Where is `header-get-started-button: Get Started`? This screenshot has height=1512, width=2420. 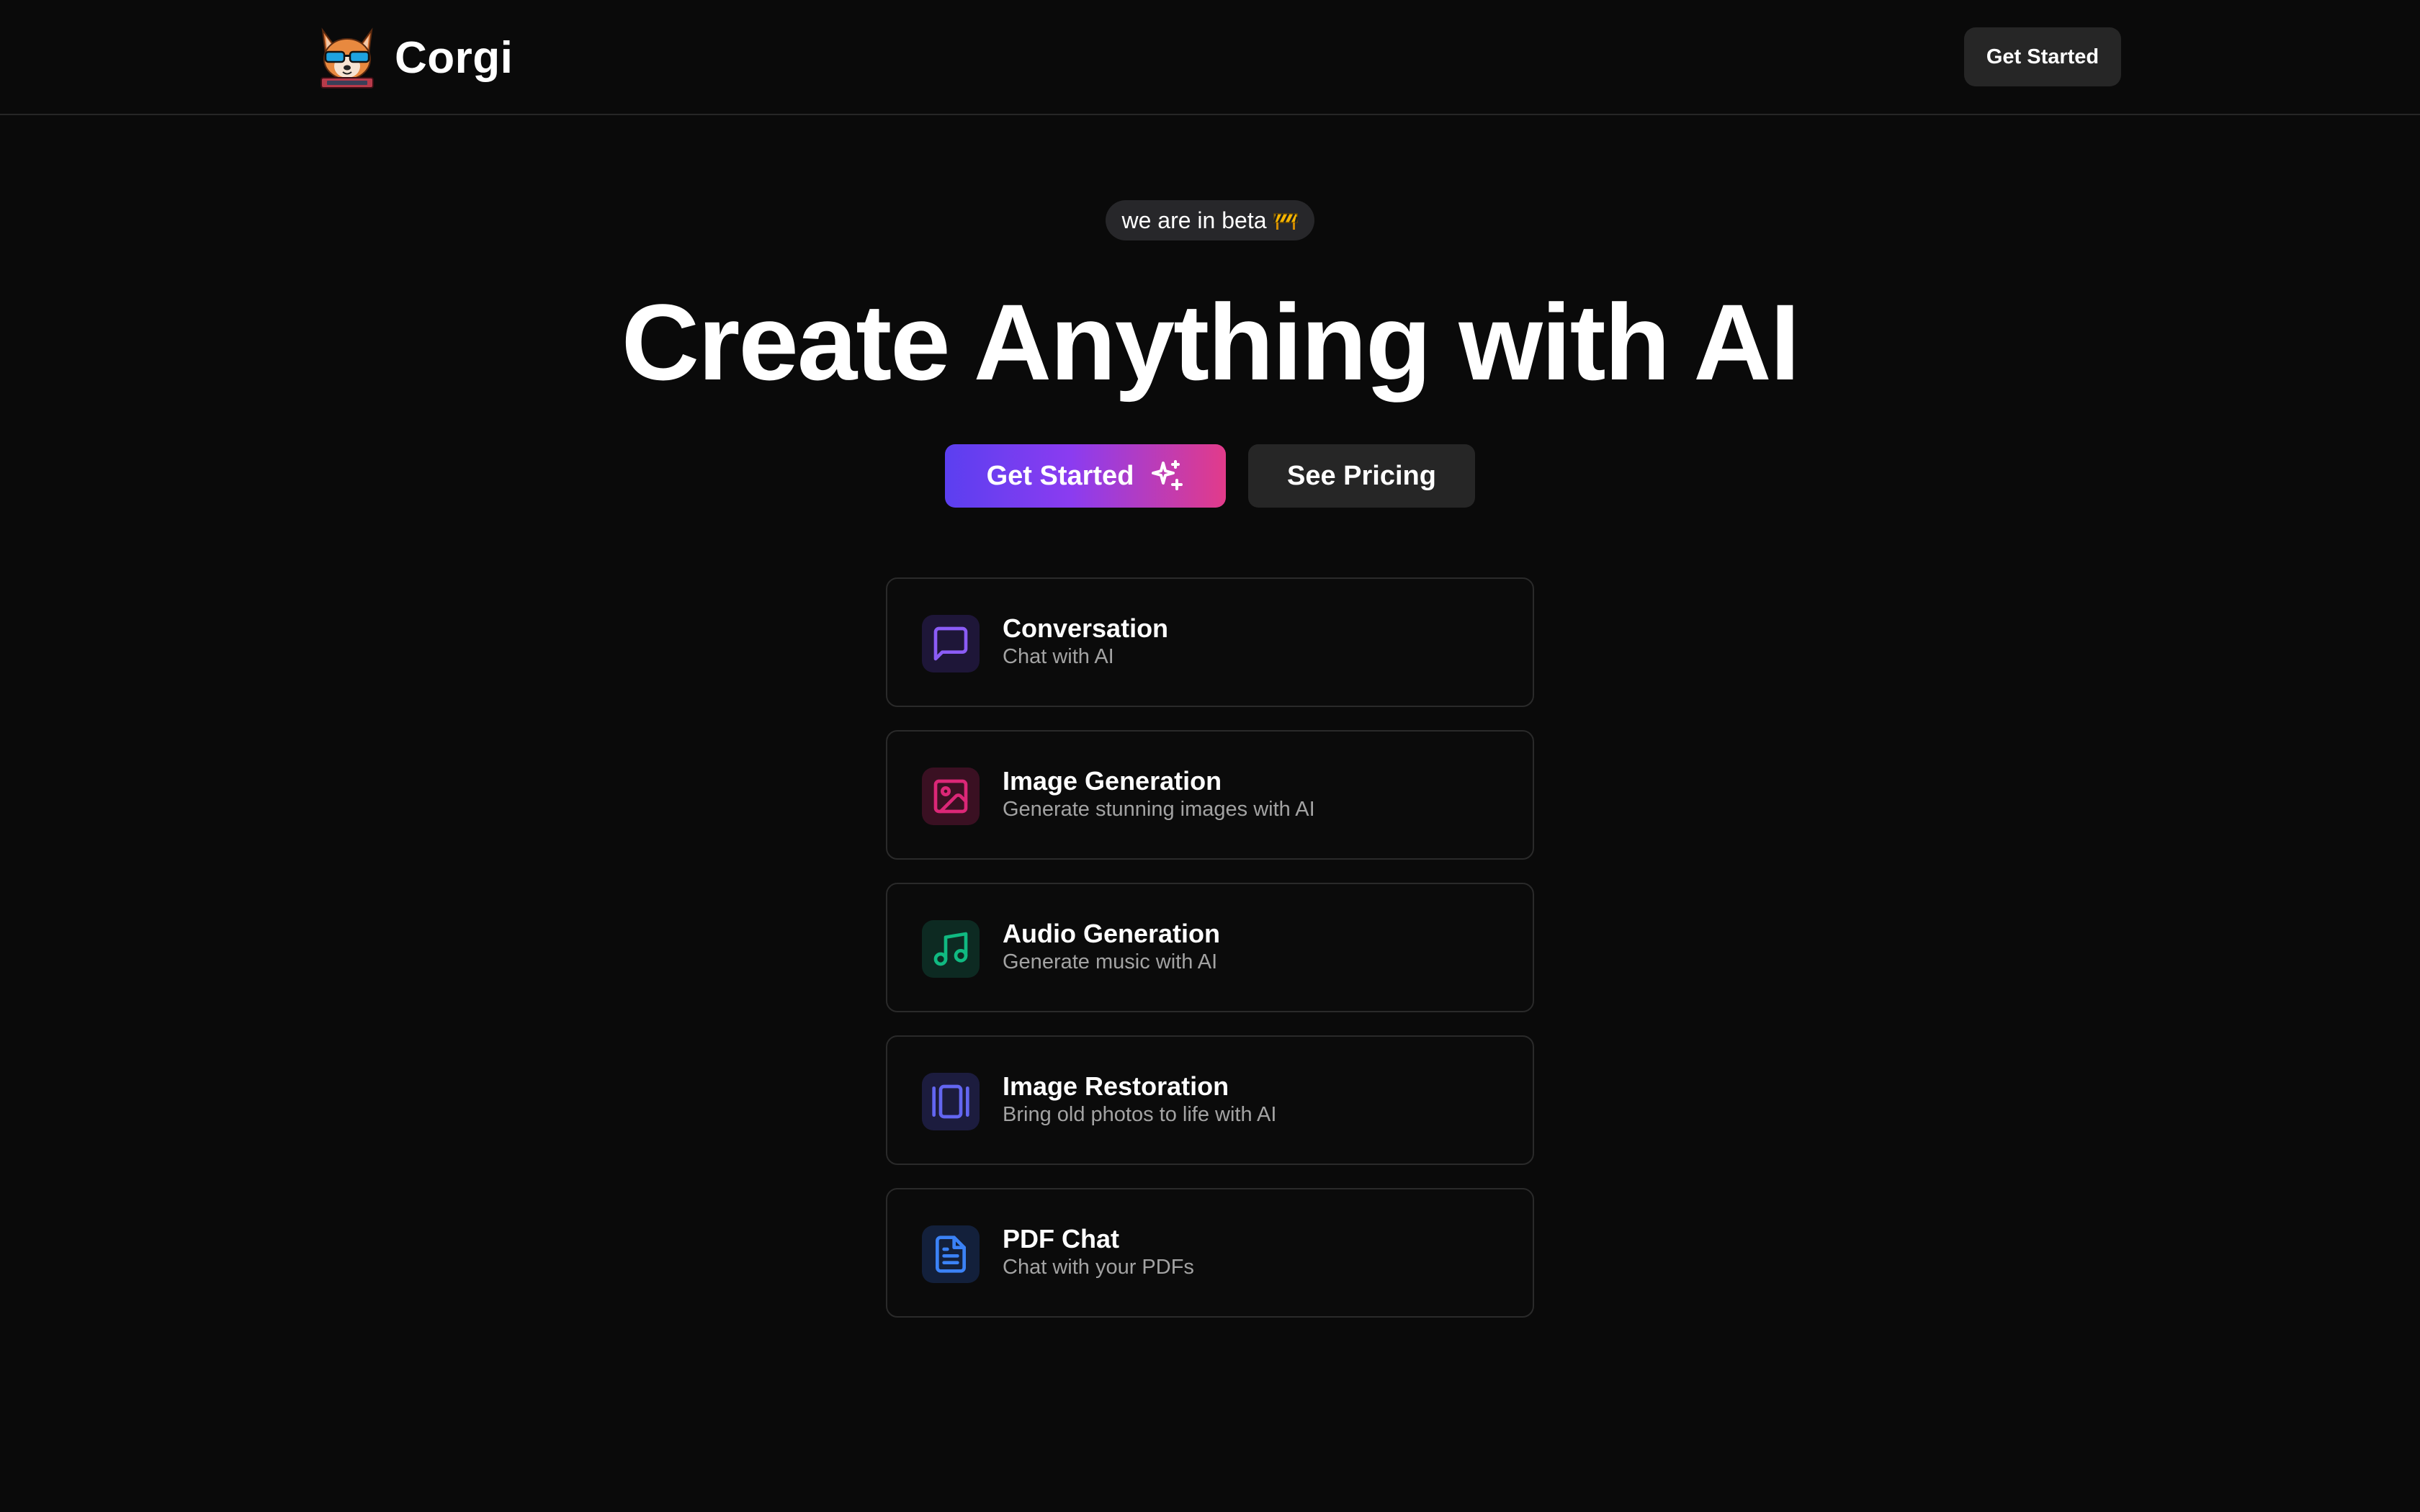 header-get-started-button: Get Started is located at coordinates (2043, 56).